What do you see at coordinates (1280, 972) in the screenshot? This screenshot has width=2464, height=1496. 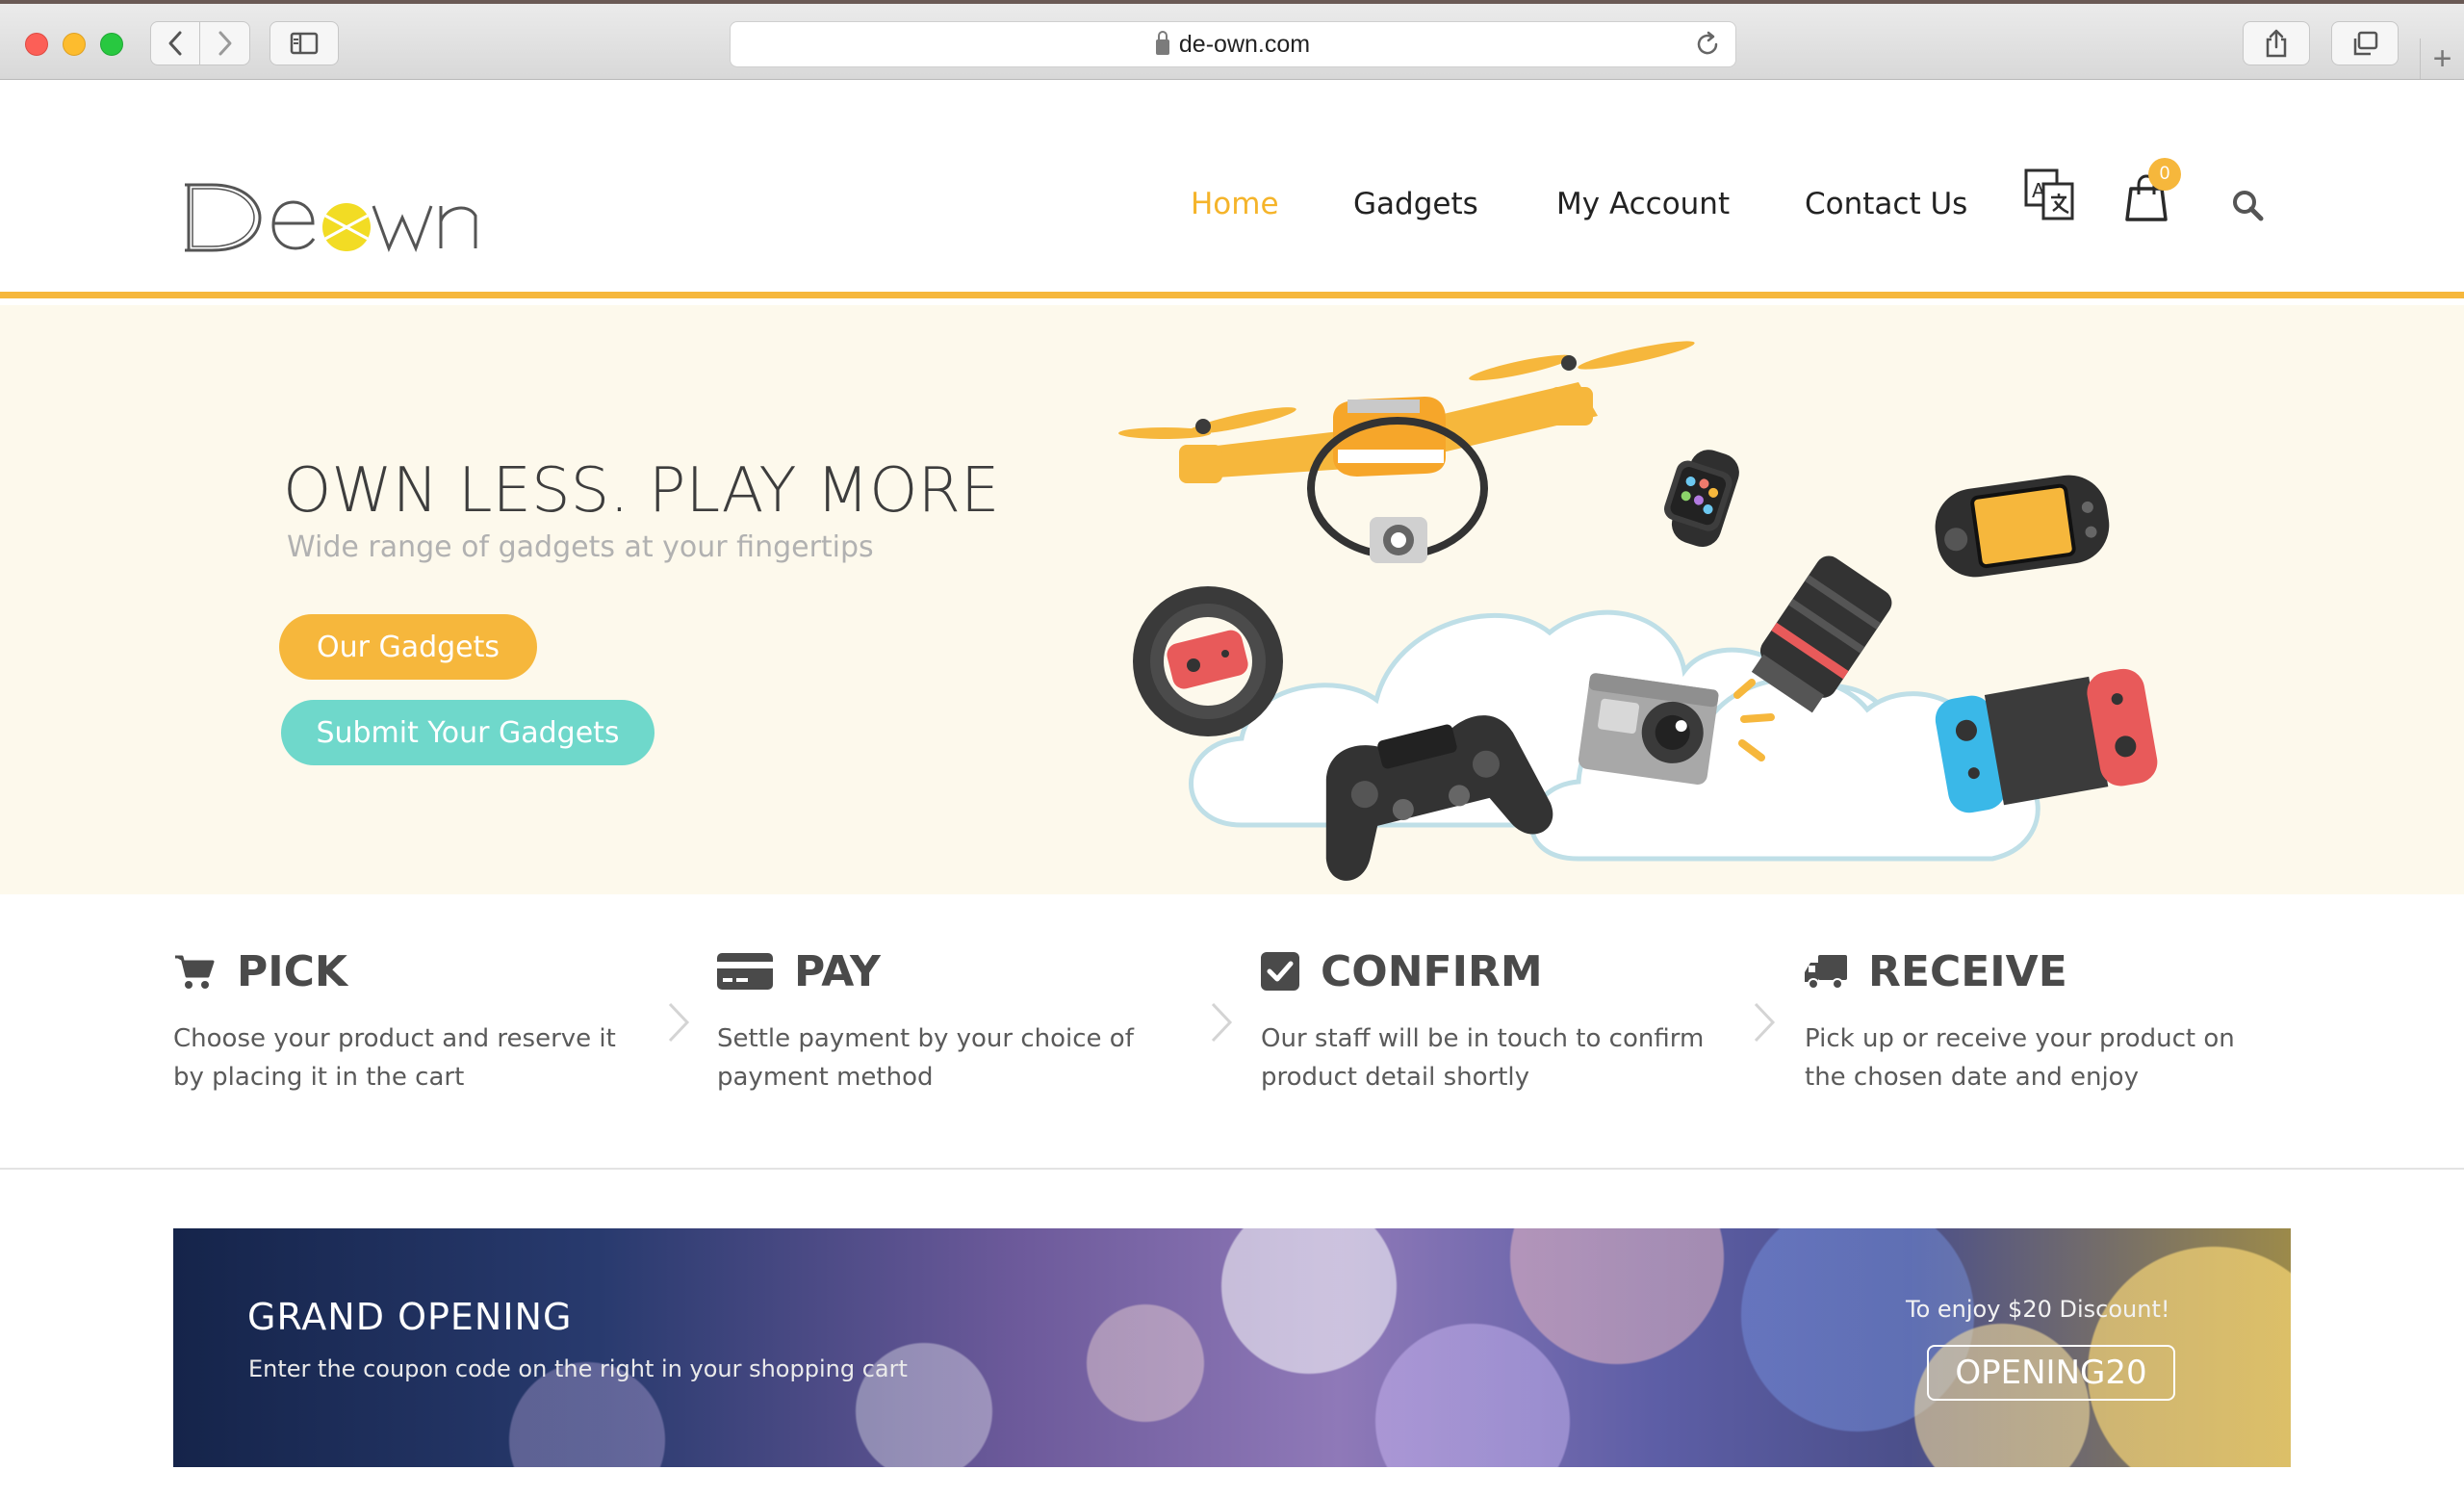 I see `checkbox-icon` at bounding box center [1280, 972].